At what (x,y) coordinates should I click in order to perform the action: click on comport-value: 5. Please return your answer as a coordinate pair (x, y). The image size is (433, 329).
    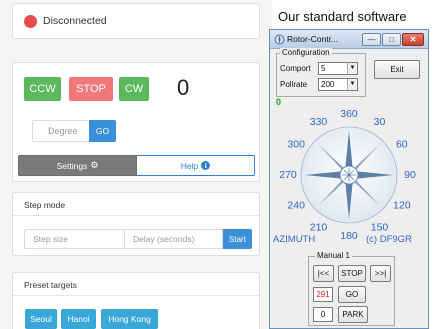
    Looking at the image, I should click on (323, 68).